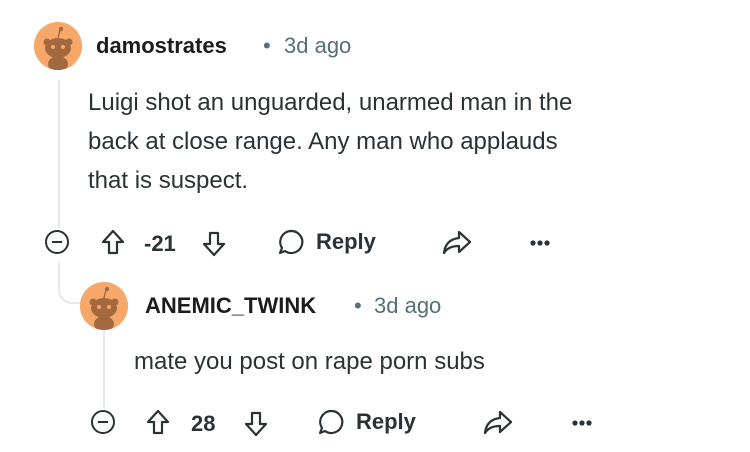 The width and height of the screenshot is (750, 452). Describe the element at coordinates (161, 46) in the screenshot. I see `username: damostrates` at that location.